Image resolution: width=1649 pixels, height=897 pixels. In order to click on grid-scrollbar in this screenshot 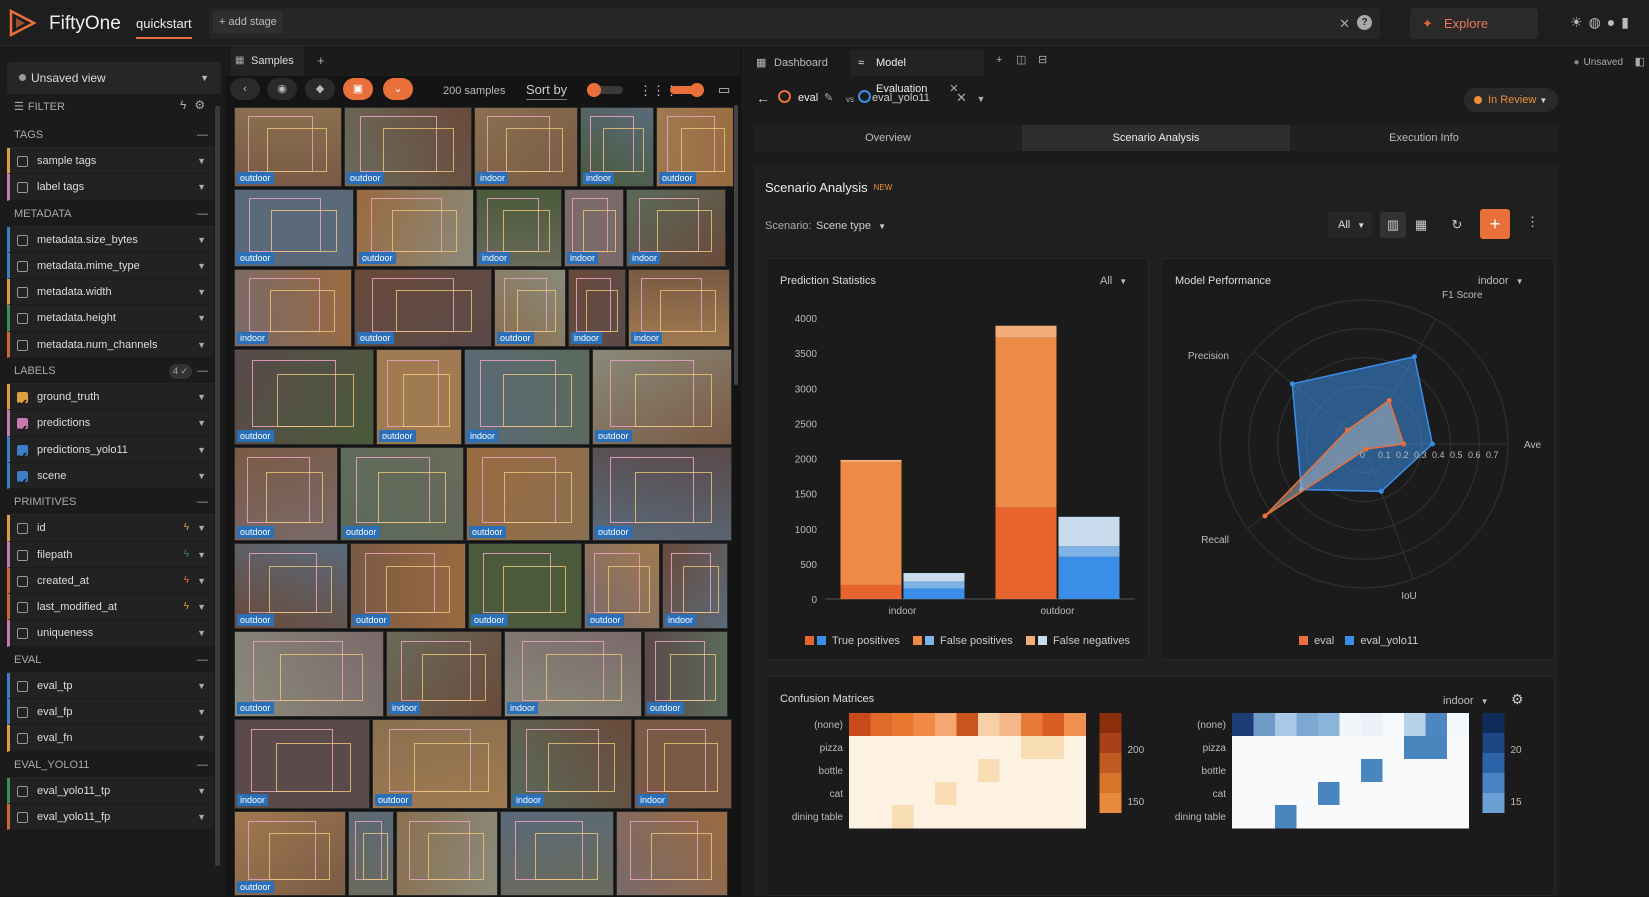, I will do `click(736, 245)`.